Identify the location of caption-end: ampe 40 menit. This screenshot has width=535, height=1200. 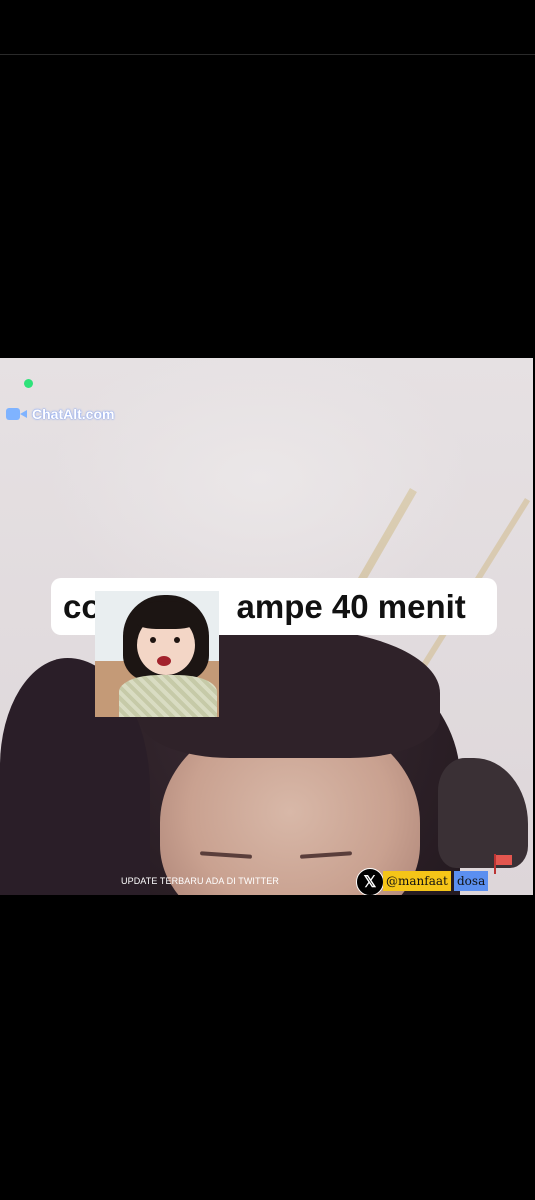
(351, 606).